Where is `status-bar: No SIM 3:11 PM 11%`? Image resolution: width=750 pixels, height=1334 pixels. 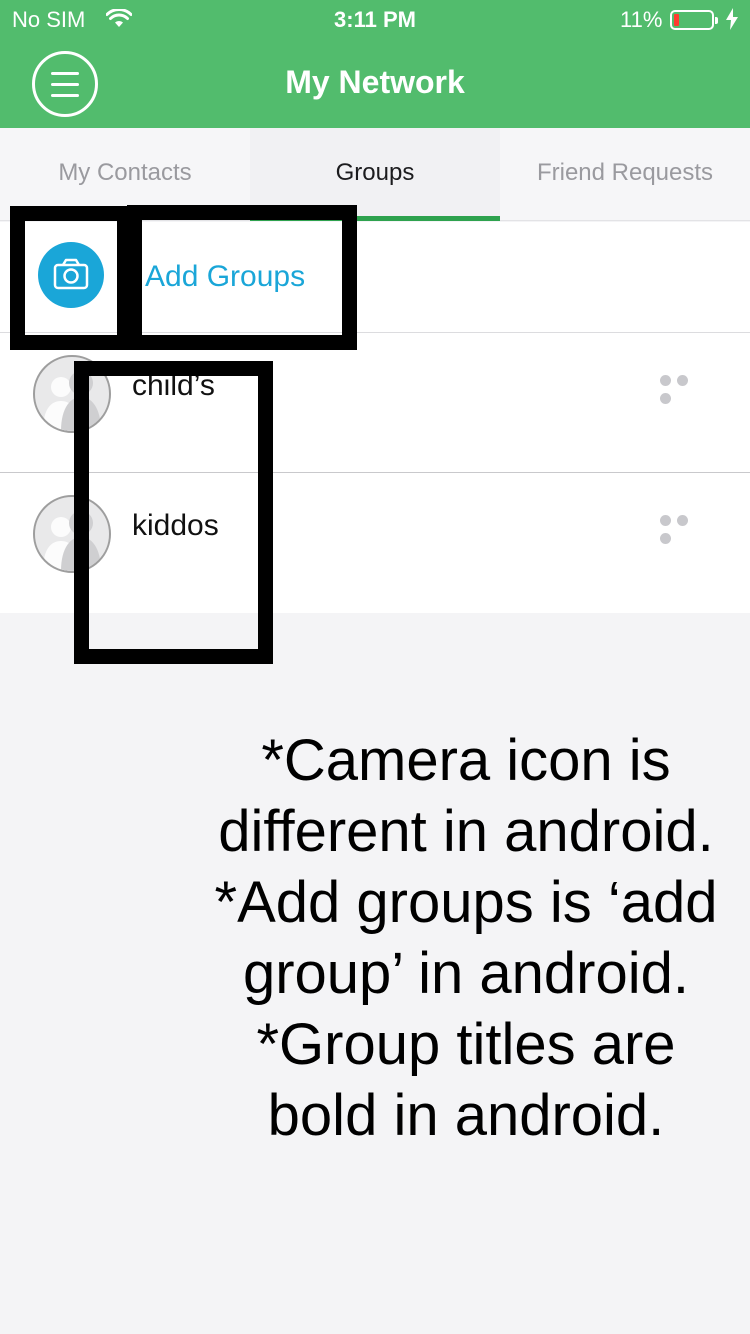 status-bar: No SIM 3:11 PM 11% is located at coordinates (375, 20).